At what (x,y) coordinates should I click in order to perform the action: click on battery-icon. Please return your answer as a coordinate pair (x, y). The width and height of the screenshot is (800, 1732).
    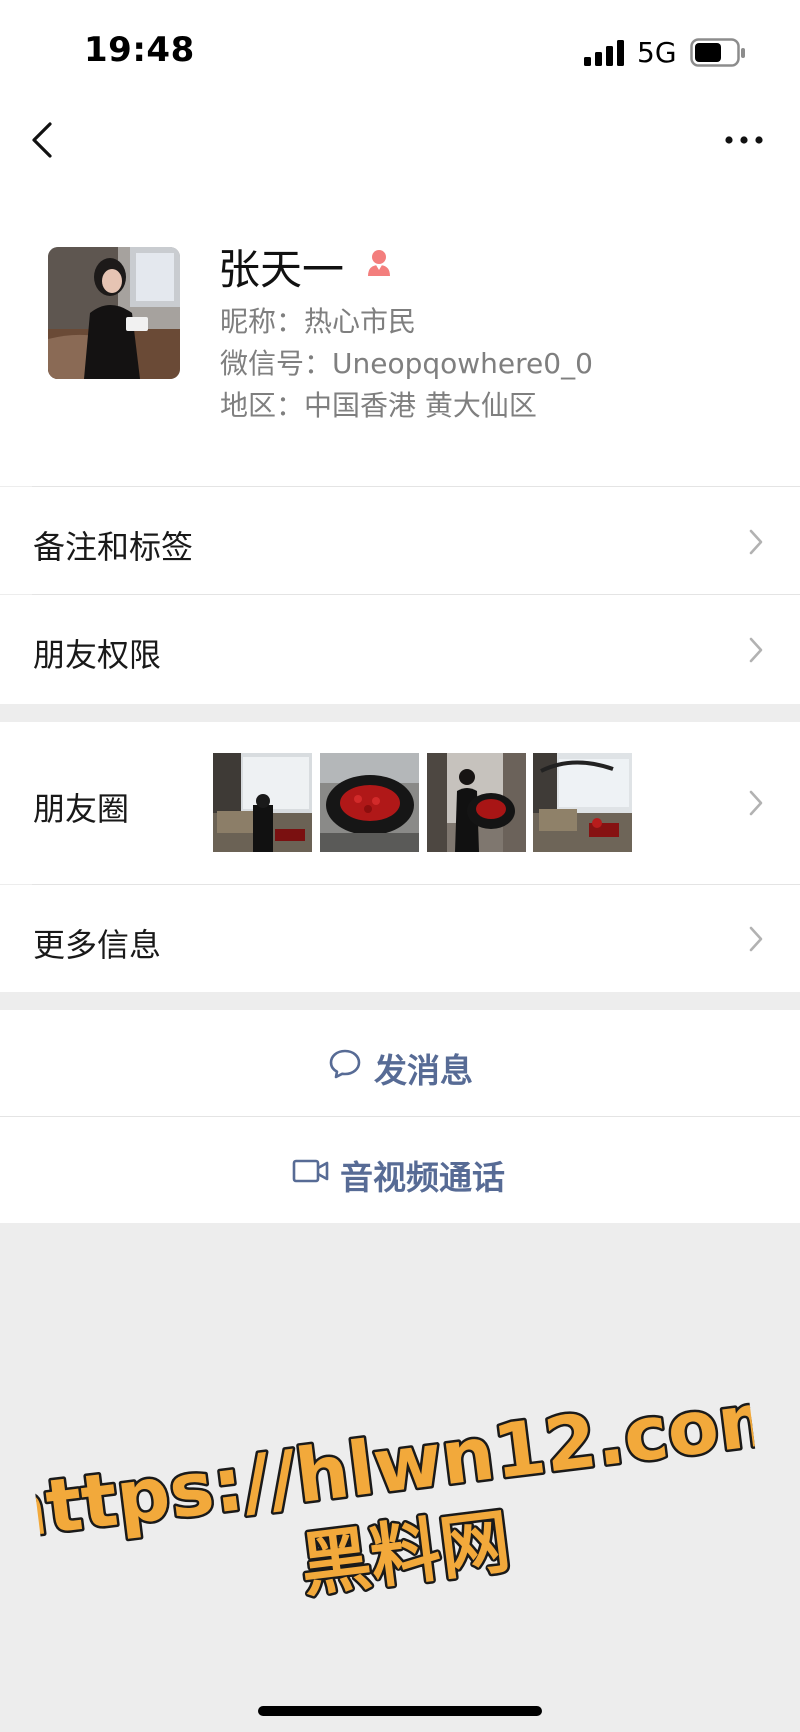
    Looking at the image, I should click on (717, 52).